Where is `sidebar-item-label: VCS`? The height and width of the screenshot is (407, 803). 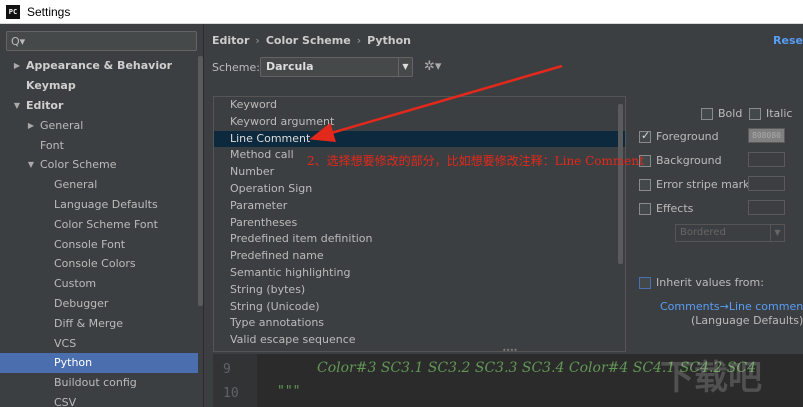
sidebar-item-label: VCS is located at coordinates (65, 343).